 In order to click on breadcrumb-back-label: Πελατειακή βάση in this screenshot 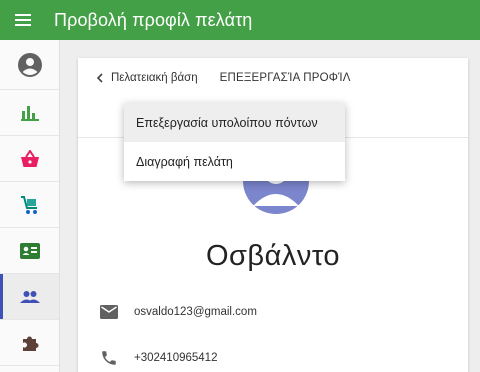, I will do `click(154, 78)`.